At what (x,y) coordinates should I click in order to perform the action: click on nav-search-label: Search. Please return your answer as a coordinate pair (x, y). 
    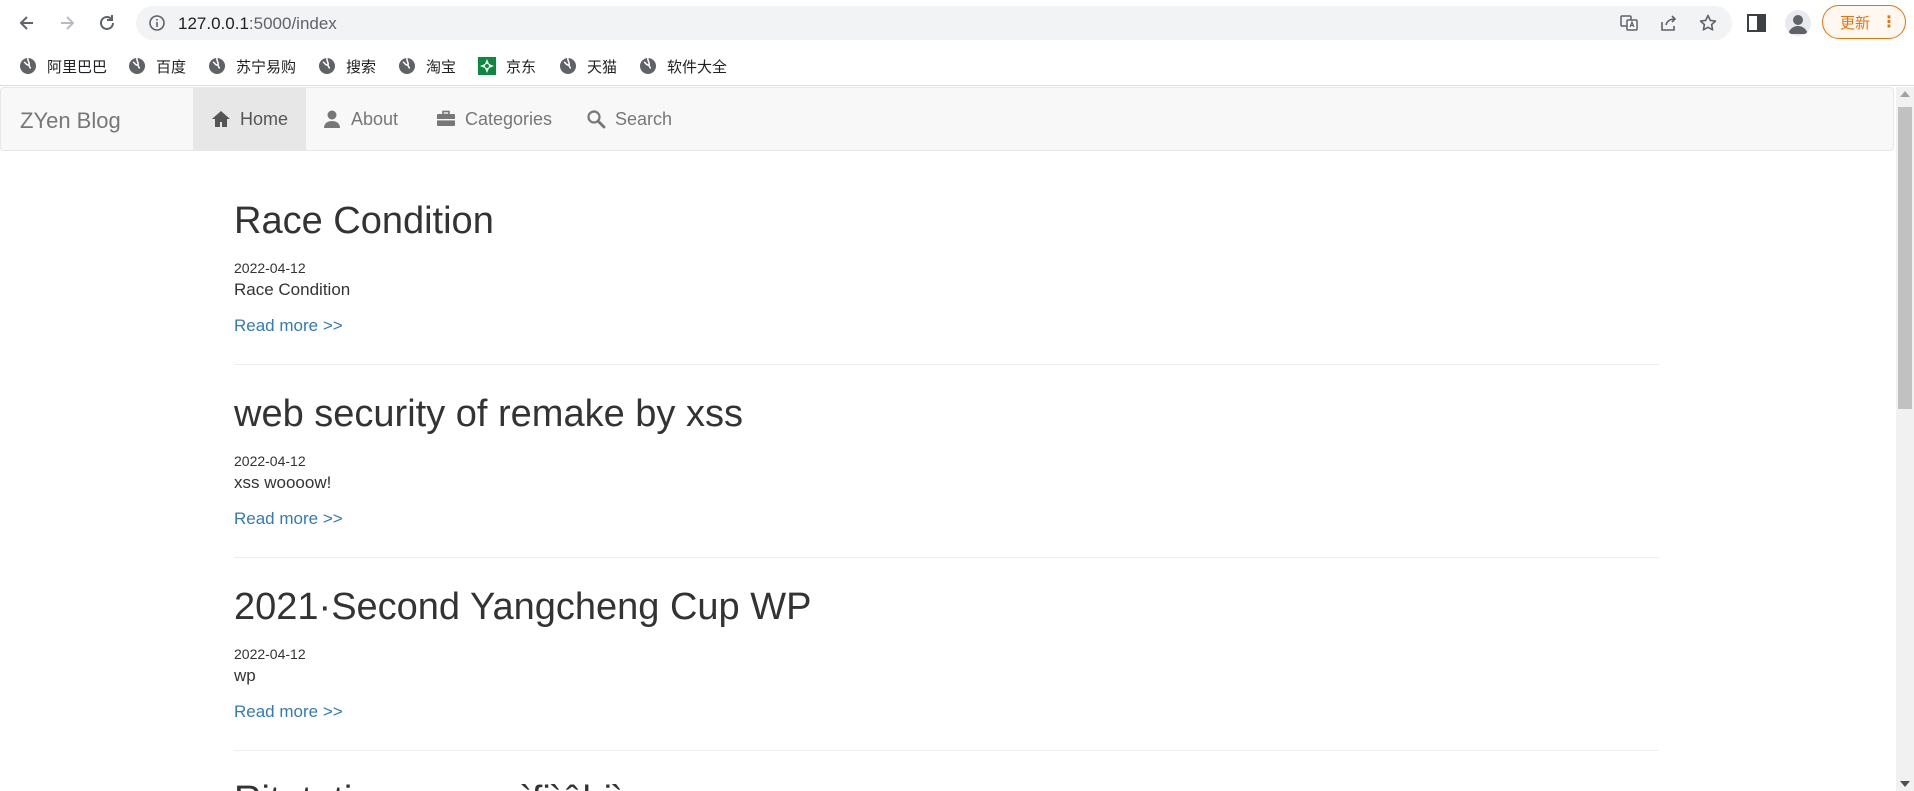
    Looking at the image, I should click on (644, 118).